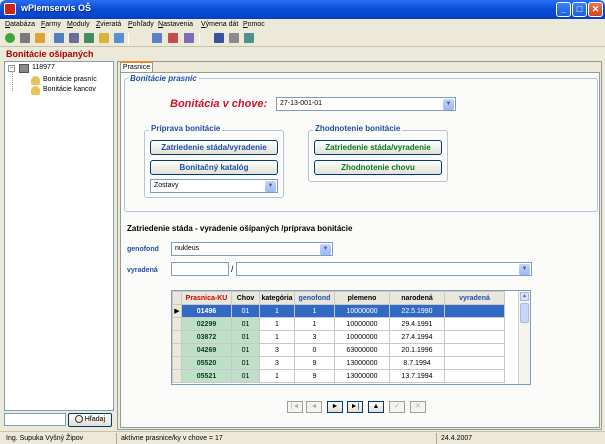 This screenshot has width=605, height=444. What do you see at coordinates (417, 311) in the screenshot?
I see `cell-narodena: 22.5.1990` at bounding box center [417, 311].